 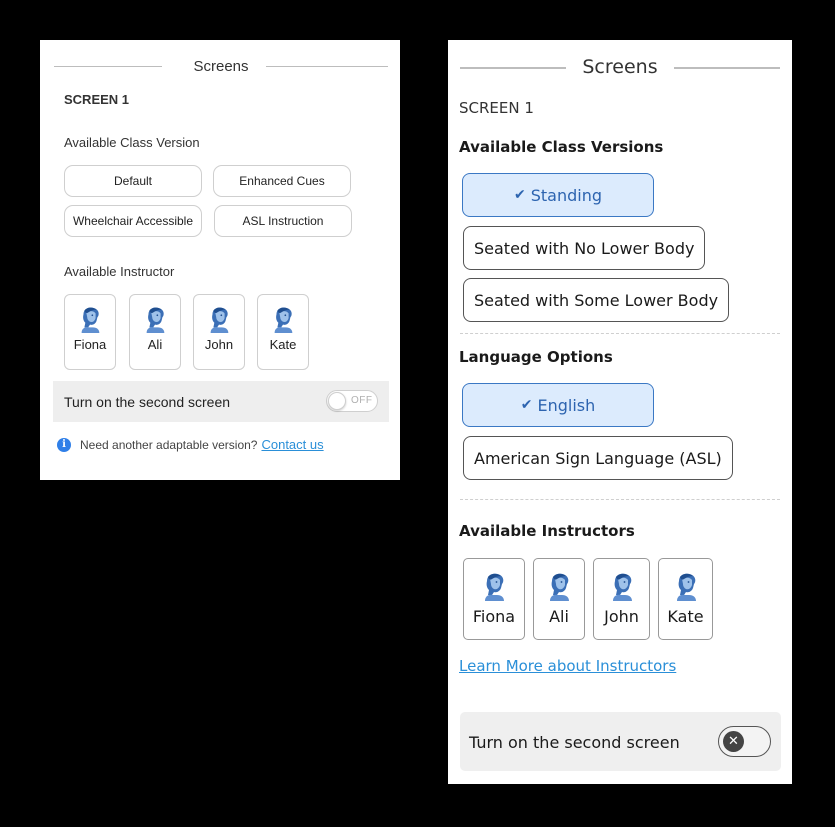 I want to click on instructor-heading: Available Instructor, so click(x=119, y=271).